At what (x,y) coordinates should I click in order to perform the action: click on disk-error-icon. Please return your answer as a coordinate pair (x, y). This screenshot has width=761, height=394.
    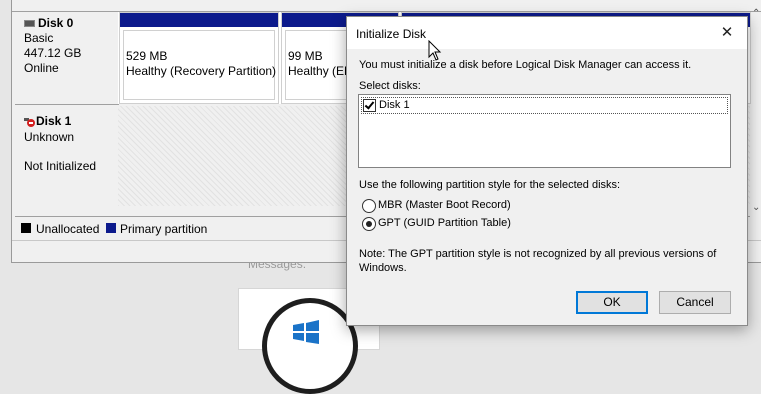
    Looking at the image, I should click on (29, 122).